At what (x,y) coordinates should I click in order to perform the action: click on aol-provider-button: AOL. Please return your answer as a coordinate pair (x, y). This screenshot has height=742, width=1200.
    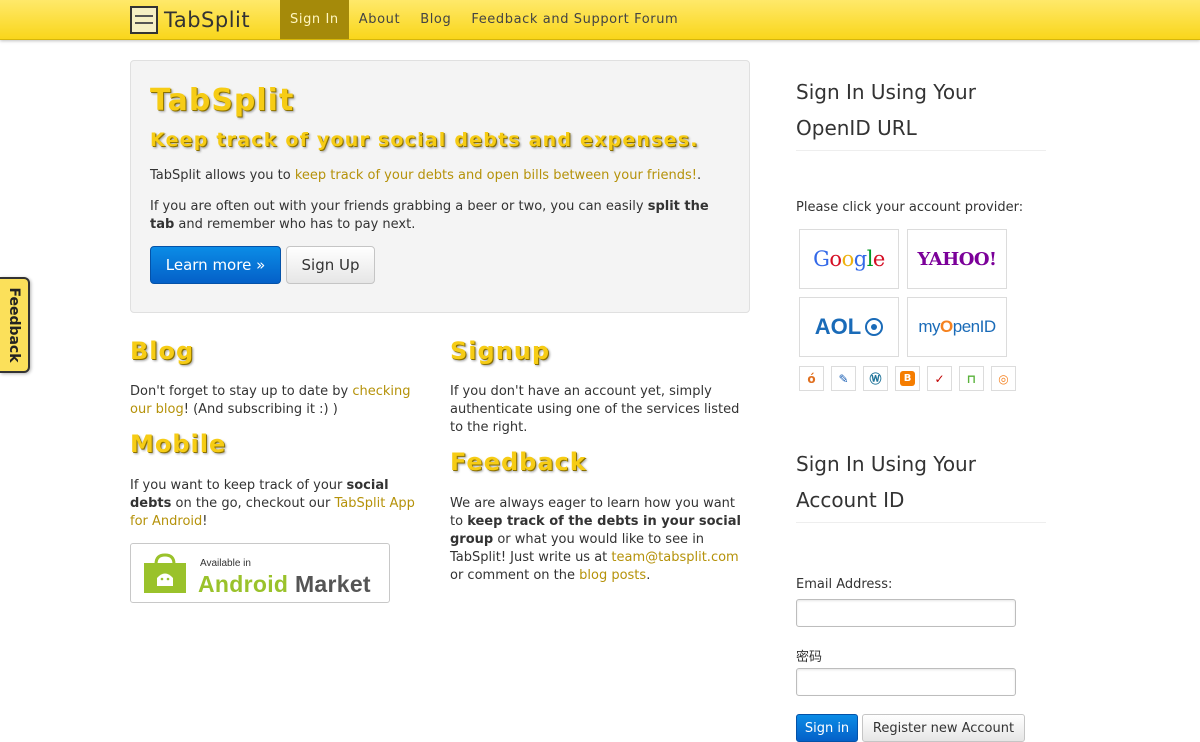
    Looking at the image, I should click on (849, 327).